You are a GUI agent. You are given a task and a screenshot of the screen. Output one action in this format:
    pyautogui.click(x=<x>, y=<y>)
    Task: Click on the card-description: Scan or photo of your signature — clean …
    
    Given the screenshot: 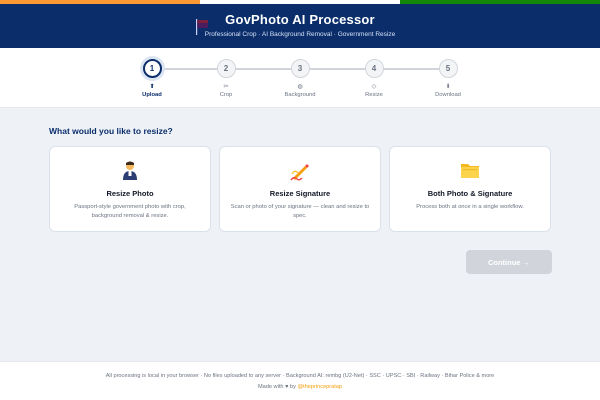 What is the action you would take?
    pyautogui.click(x=300, y=211)
    